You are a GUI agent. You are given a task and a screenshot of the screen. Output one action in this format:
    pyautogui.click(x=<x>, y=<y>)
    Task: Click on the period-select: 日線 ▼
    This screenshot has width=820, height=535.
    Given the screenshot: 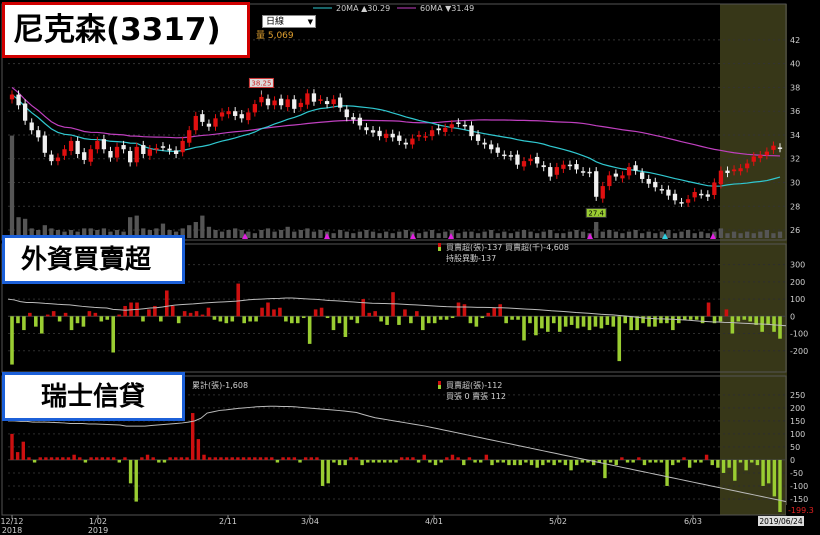 What is the action you would take?
    pyautogui.click(x=289, y=21)
    